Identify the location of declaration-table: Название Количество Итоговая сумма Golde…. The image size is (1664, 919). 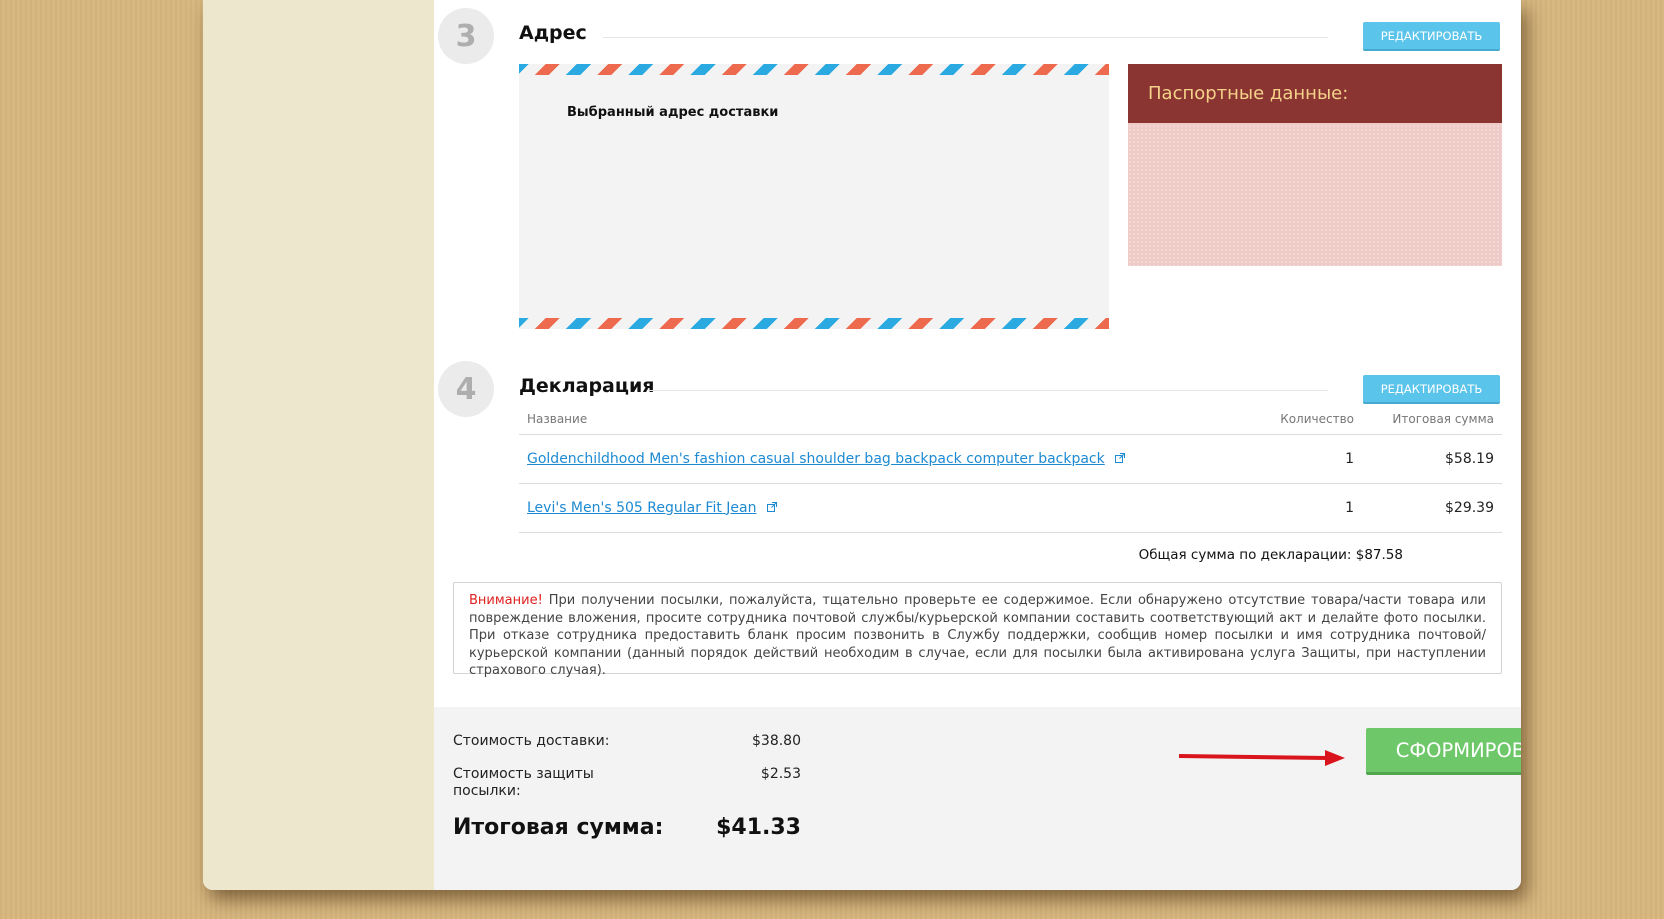
(1010, 468).